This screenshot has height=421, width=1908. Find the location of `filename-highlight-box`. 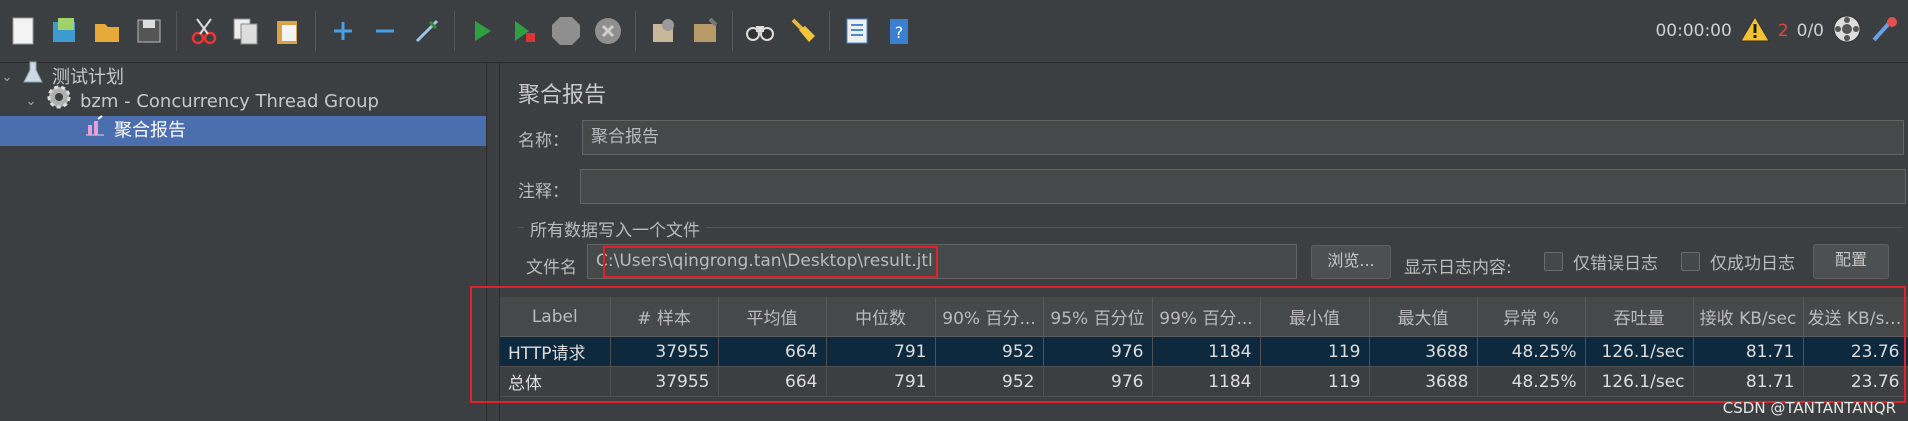

filename-highlight-box is located at coordinates (770, 262).